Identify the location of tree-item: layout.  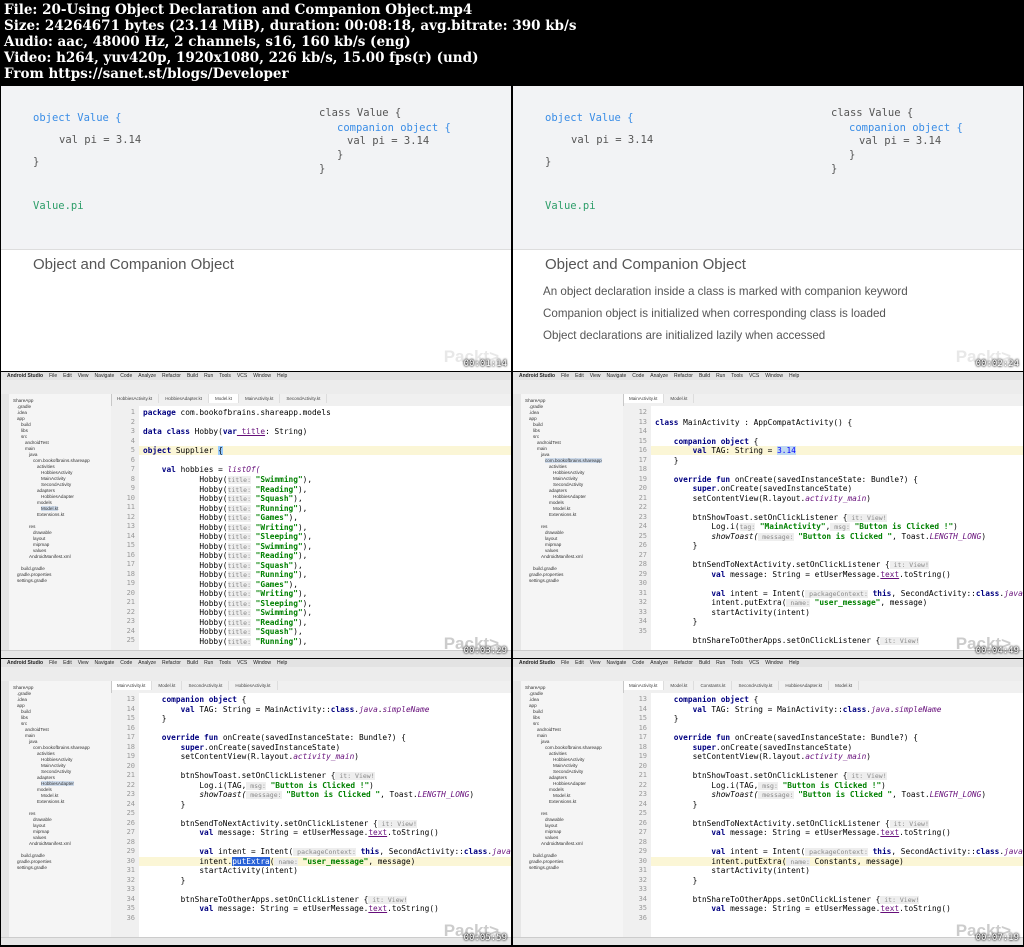
(39, 538).